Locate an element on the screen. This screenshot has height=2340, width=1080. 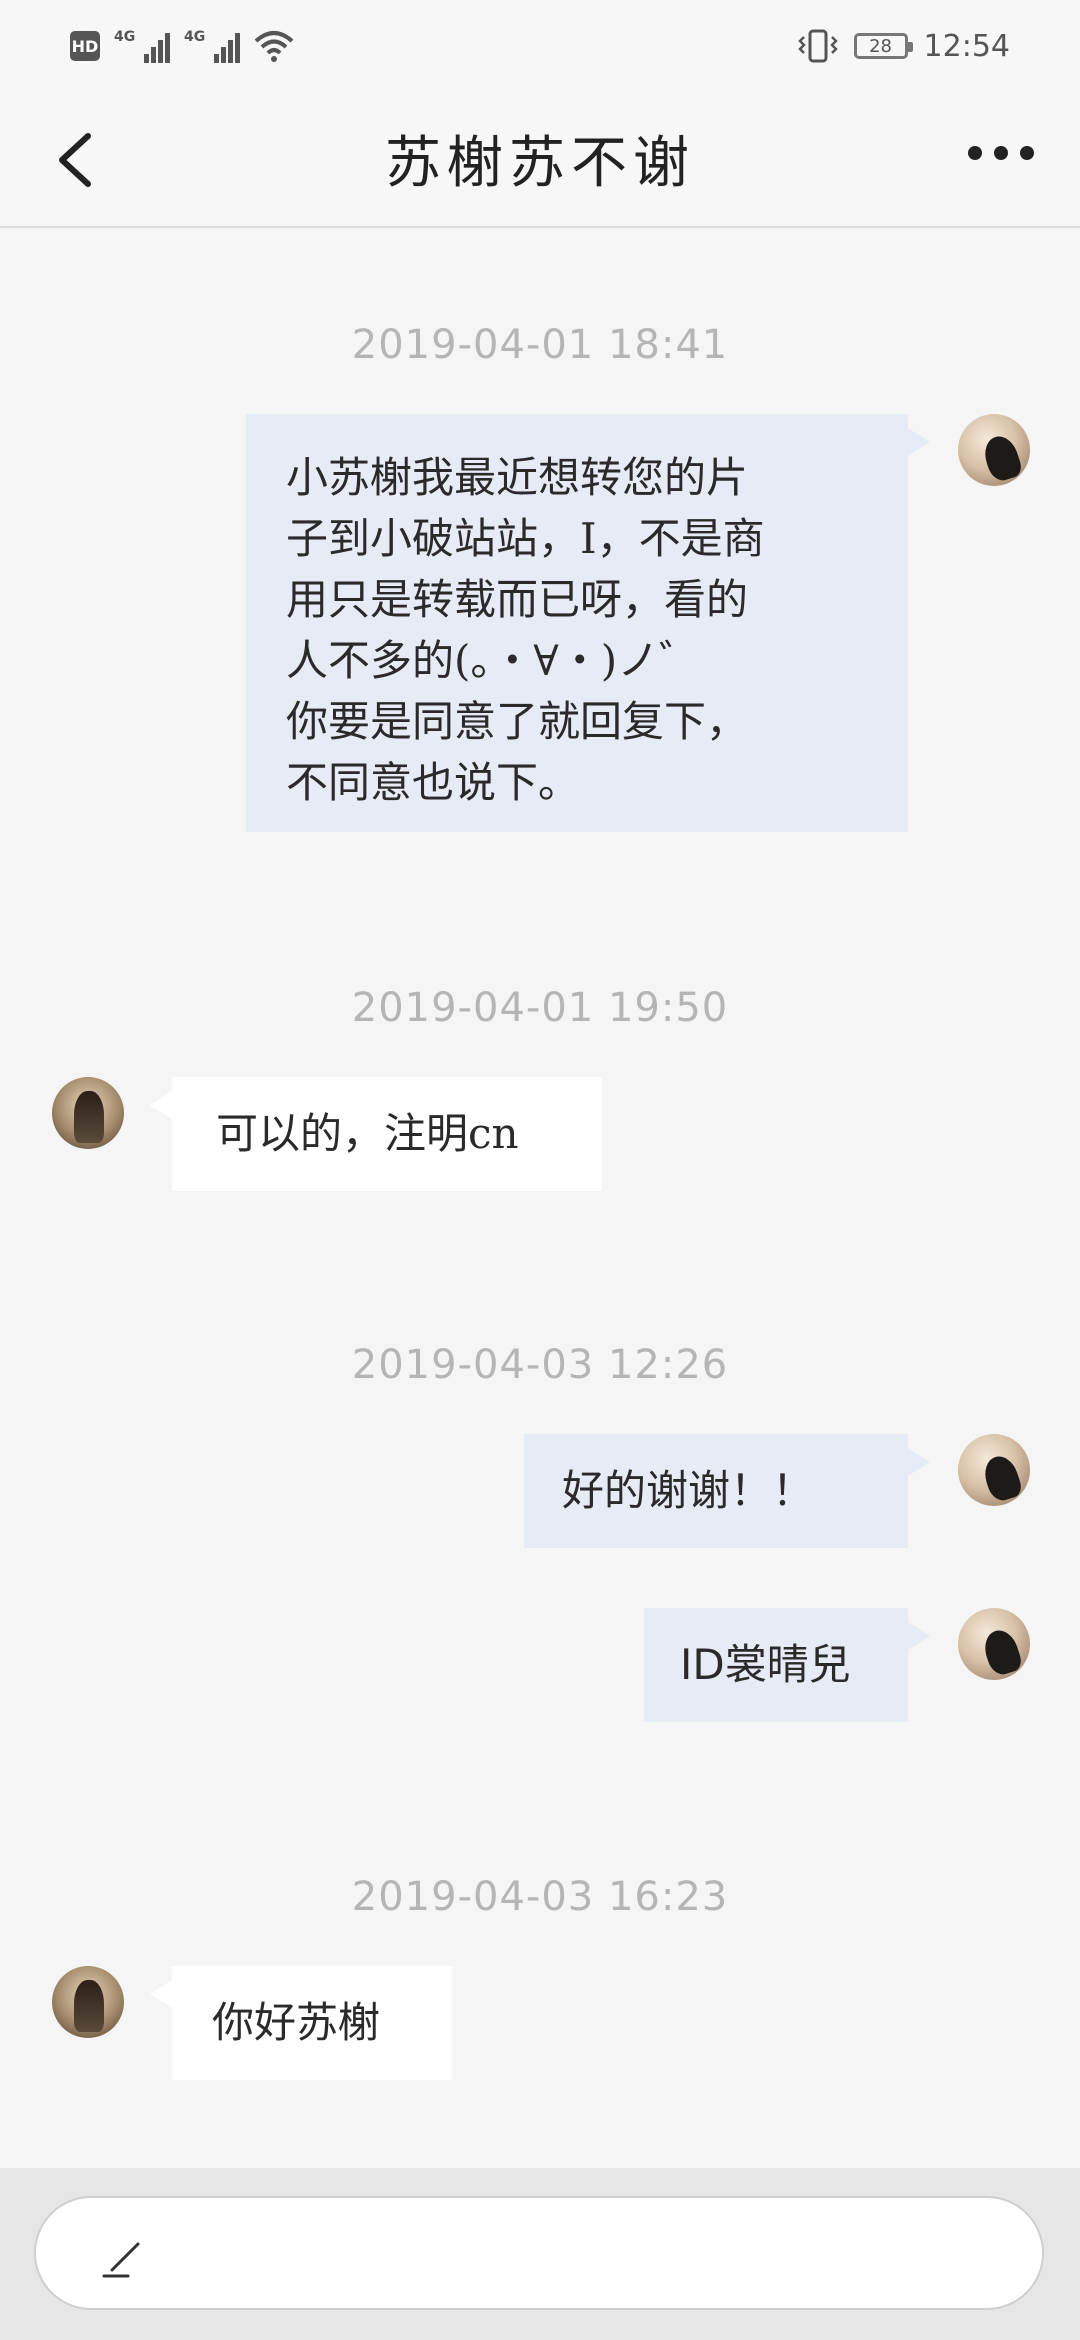
wifi-icon is located at coordinates (274, 46).